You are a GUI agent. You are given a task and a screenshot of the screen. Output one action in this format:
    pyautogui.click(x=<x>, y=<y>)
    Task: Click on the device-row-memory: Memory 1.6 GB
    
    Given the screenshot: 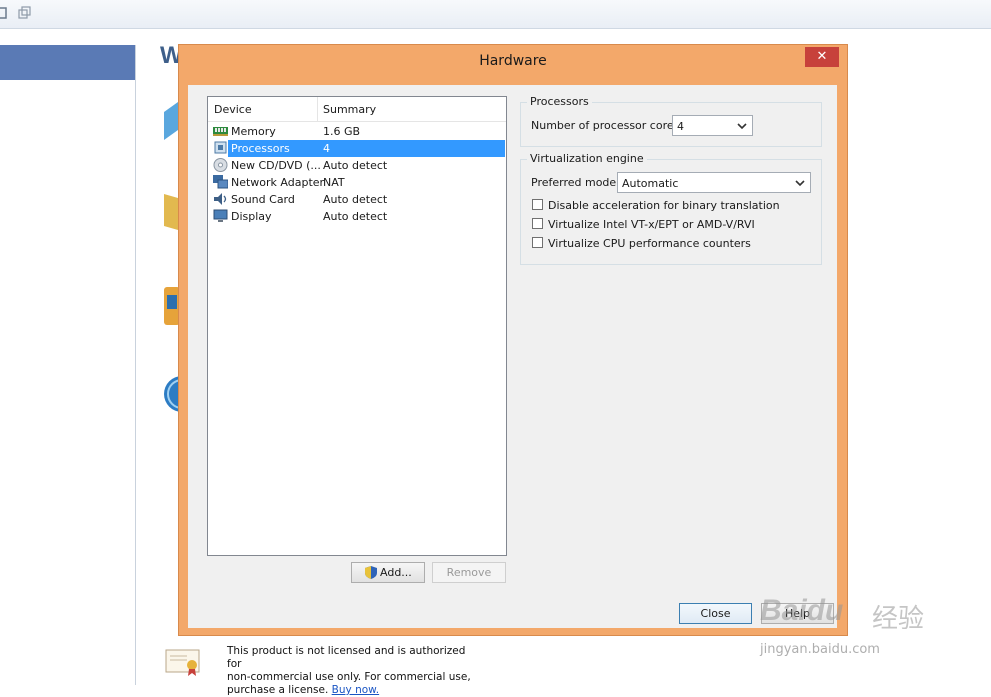 What is the action you would take?
    pyautogui.click(x=357, y=131)
    